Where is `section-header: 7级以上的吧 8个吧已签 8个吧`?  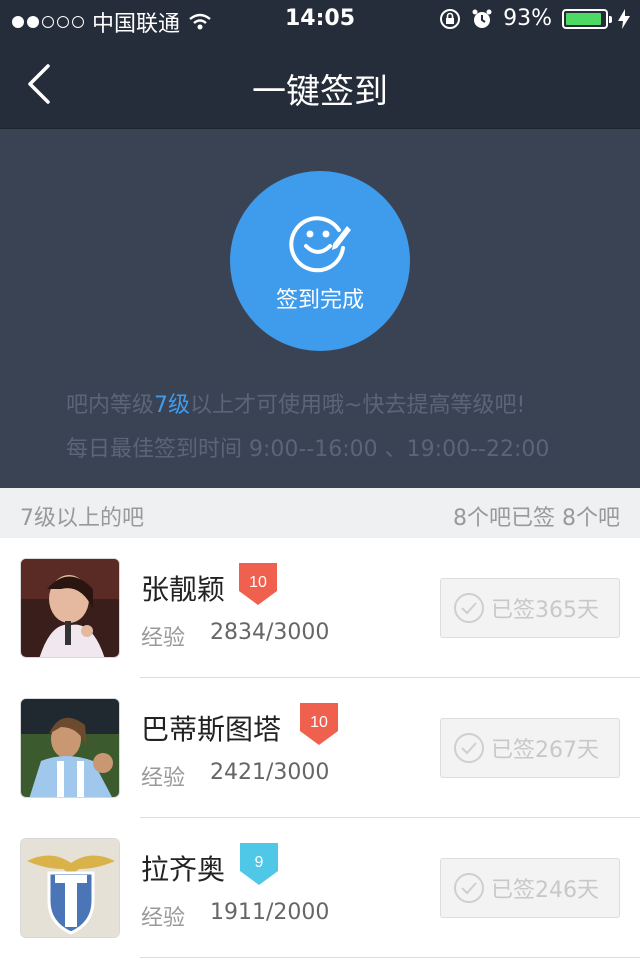
section-header: 7级以上的吧 8个吧已签 8个吧 is located at coordinates (320, 513).